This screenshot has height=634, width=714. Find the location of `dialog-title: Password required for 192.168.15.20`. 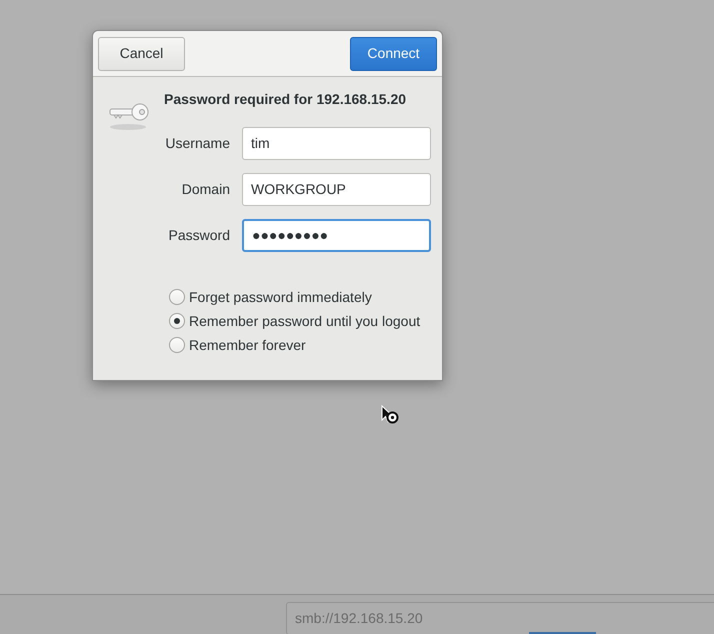

dialog-title: Password required for 192.168.15.20 is located at coordinates (286, 99).